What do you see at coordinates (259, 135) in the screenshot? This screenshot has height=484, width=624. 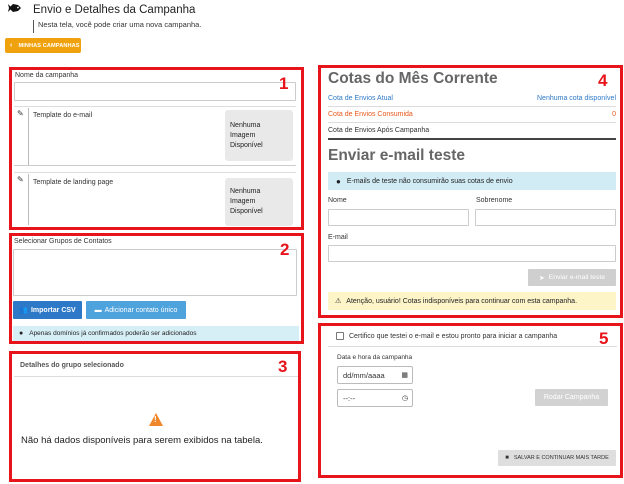 I see `email-template-preview: Nenhuma Imagem Disponível` at bounding box center [259, 135].